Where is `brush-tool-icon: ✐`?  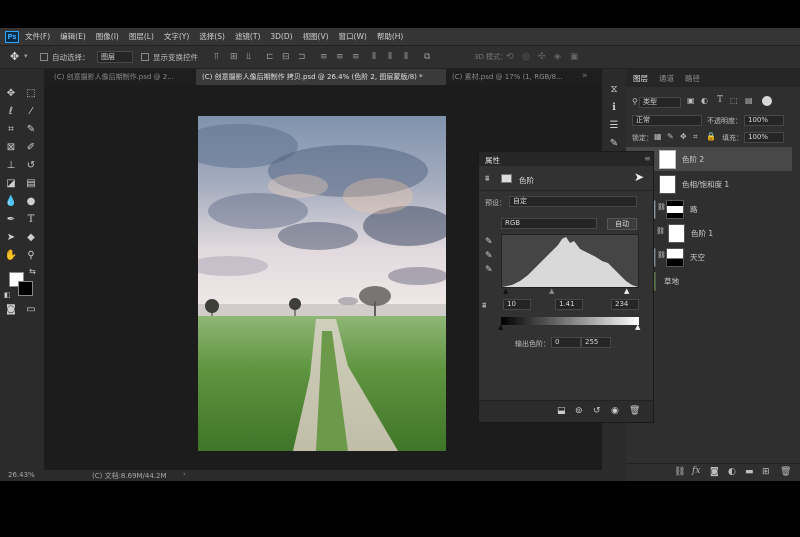 brush-tool-icon: ✐ is located at coordinates (31, 148).